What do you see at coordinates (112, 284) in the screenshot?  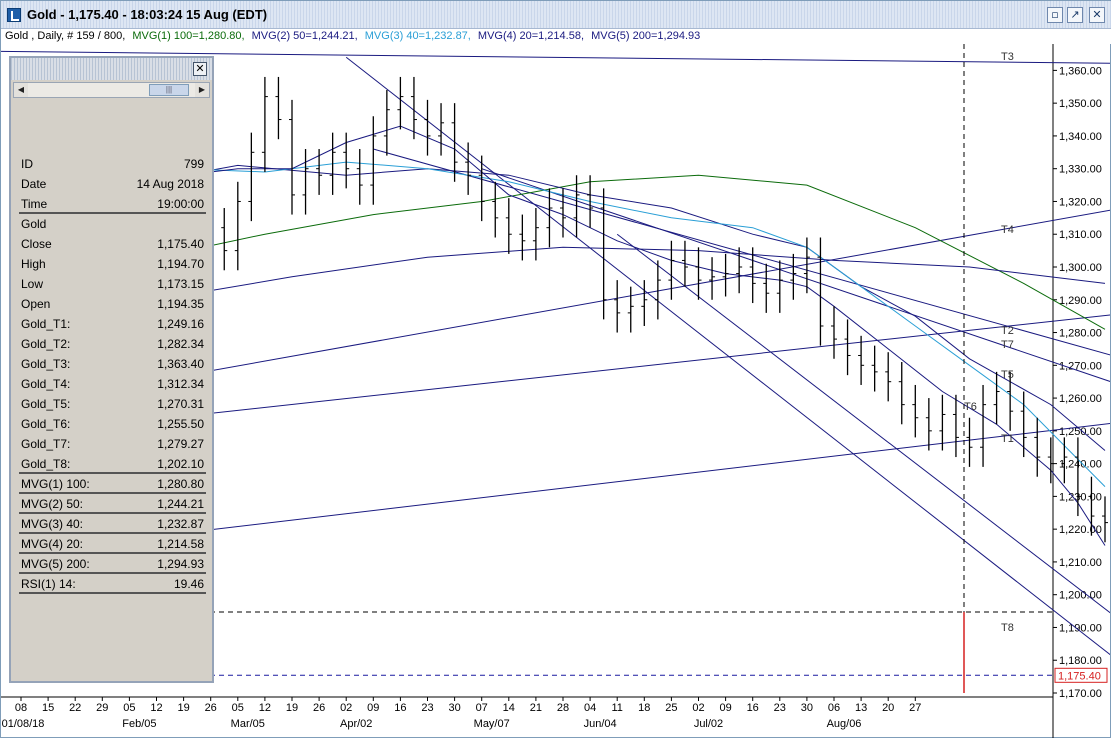 I see `panel-row: Low 1,173.15` at bounding box center [112, 284].